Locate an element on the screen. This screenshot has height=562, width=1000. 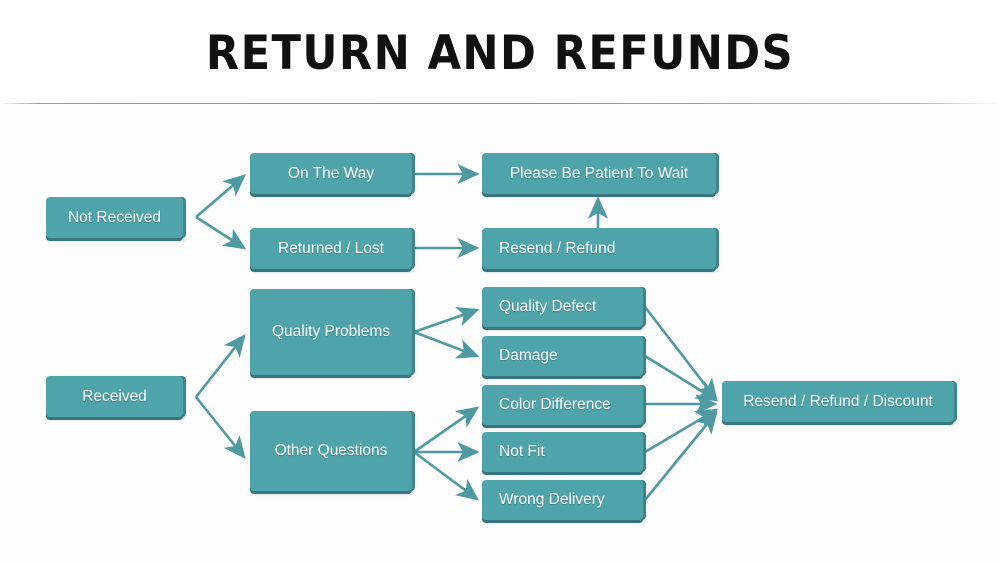
edge-not-fit-final is located at coordinates (681, 431).